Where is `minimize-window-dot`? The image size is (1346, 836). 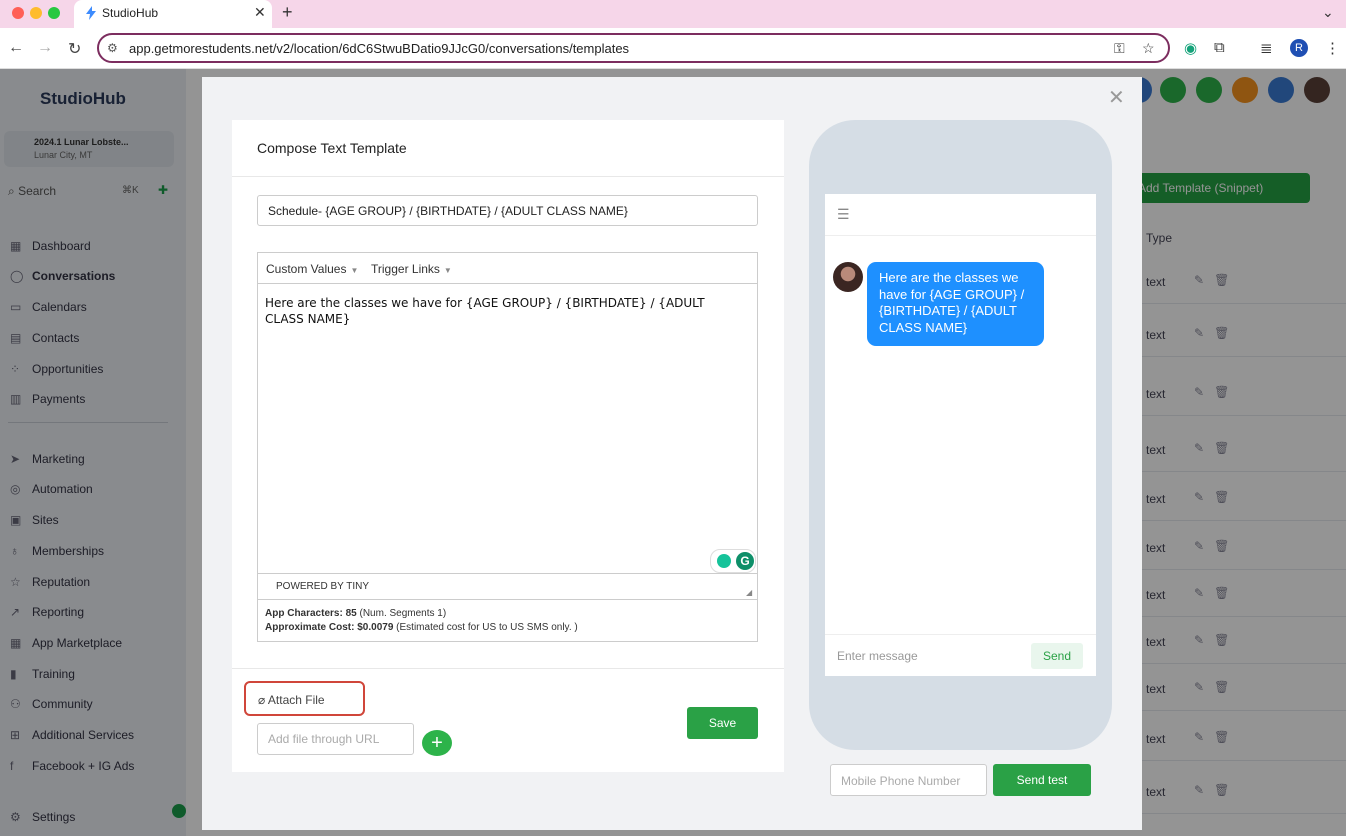 minimize-window-dot is located at coordinates (36, 13).